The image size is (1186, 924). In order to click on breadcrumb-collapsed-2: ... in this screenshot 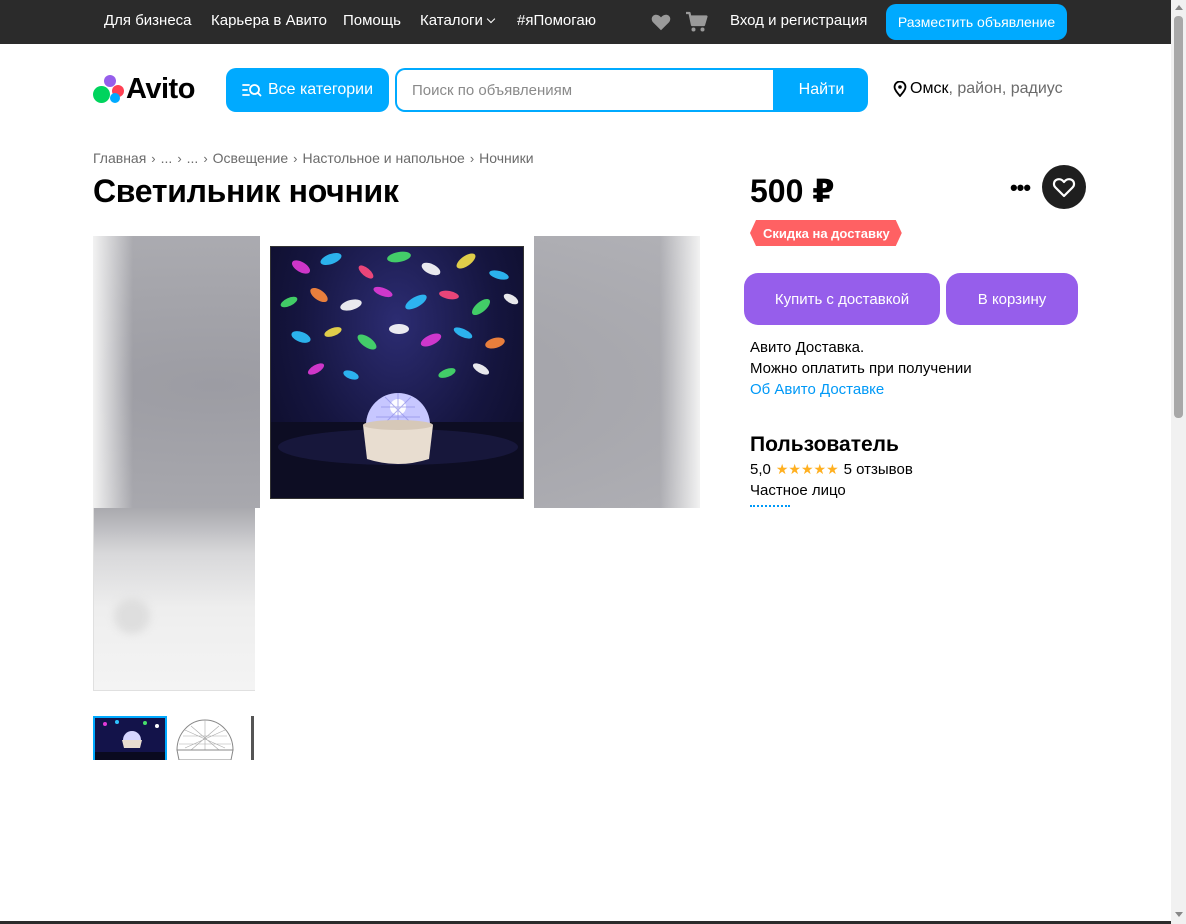, I will do `click(193, 158)`.